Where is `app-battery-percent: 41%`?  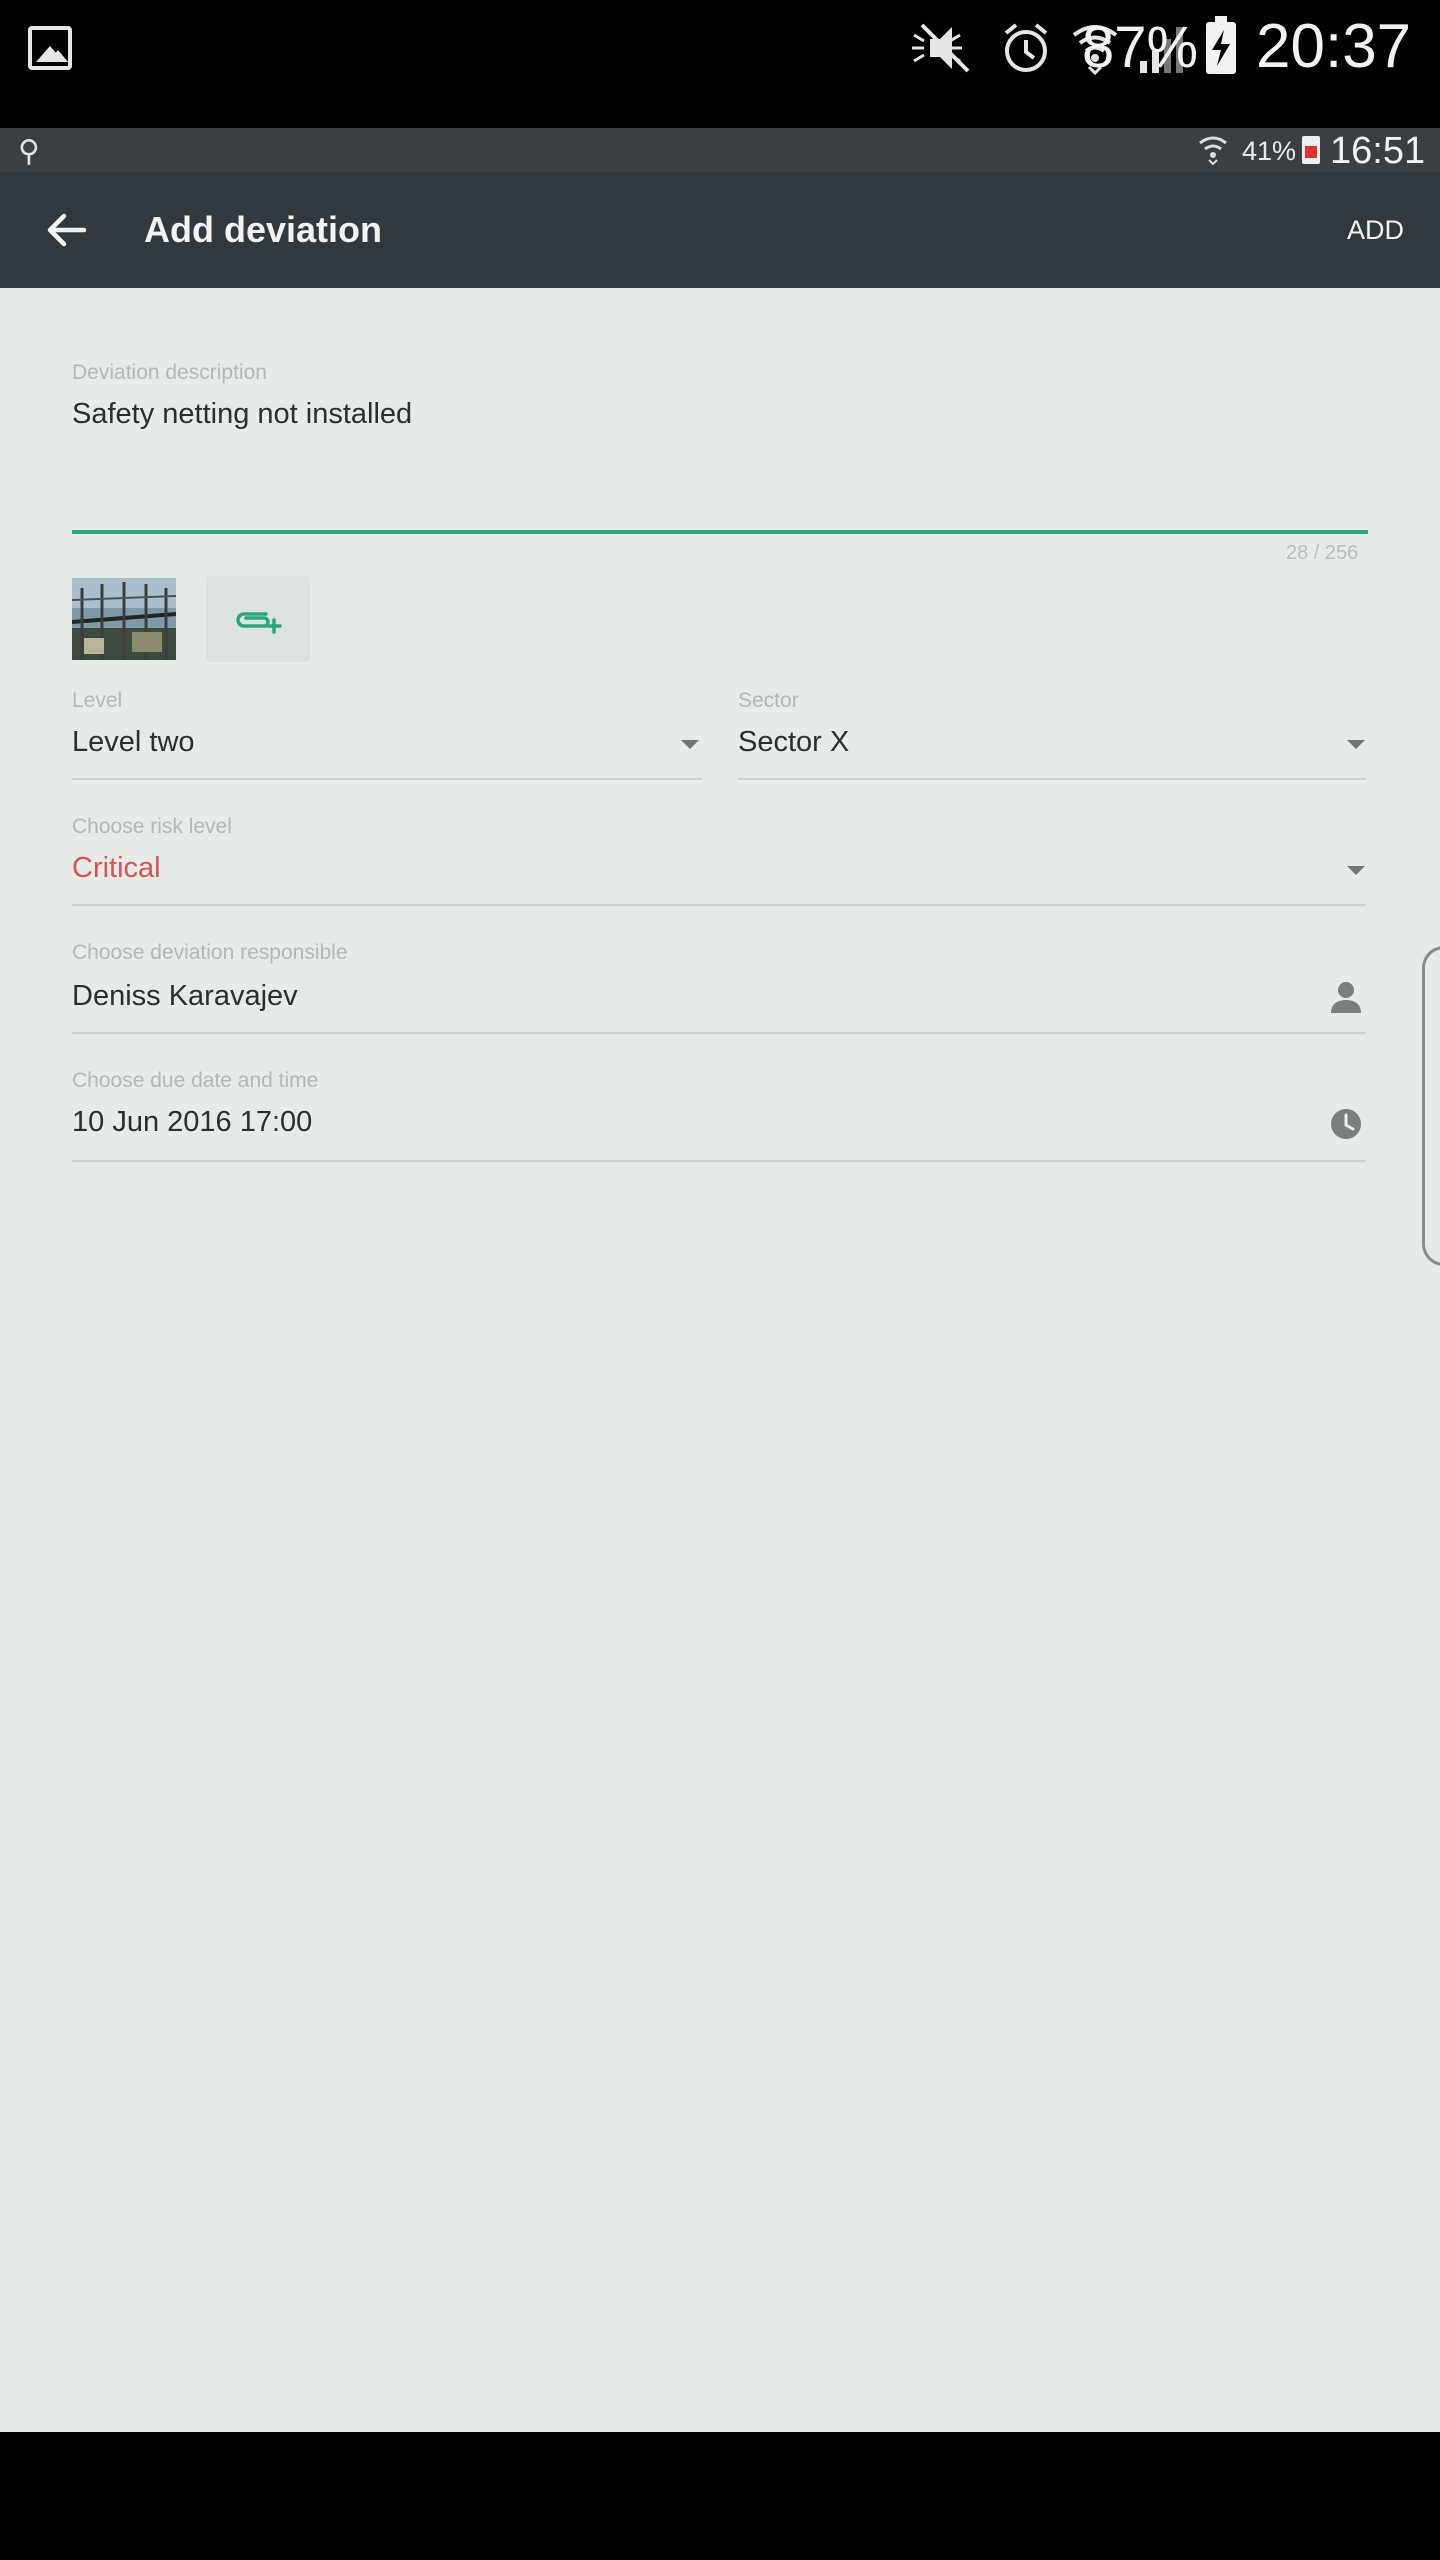
app-battery-percent: 41% is located at coordinates (1269, 151).